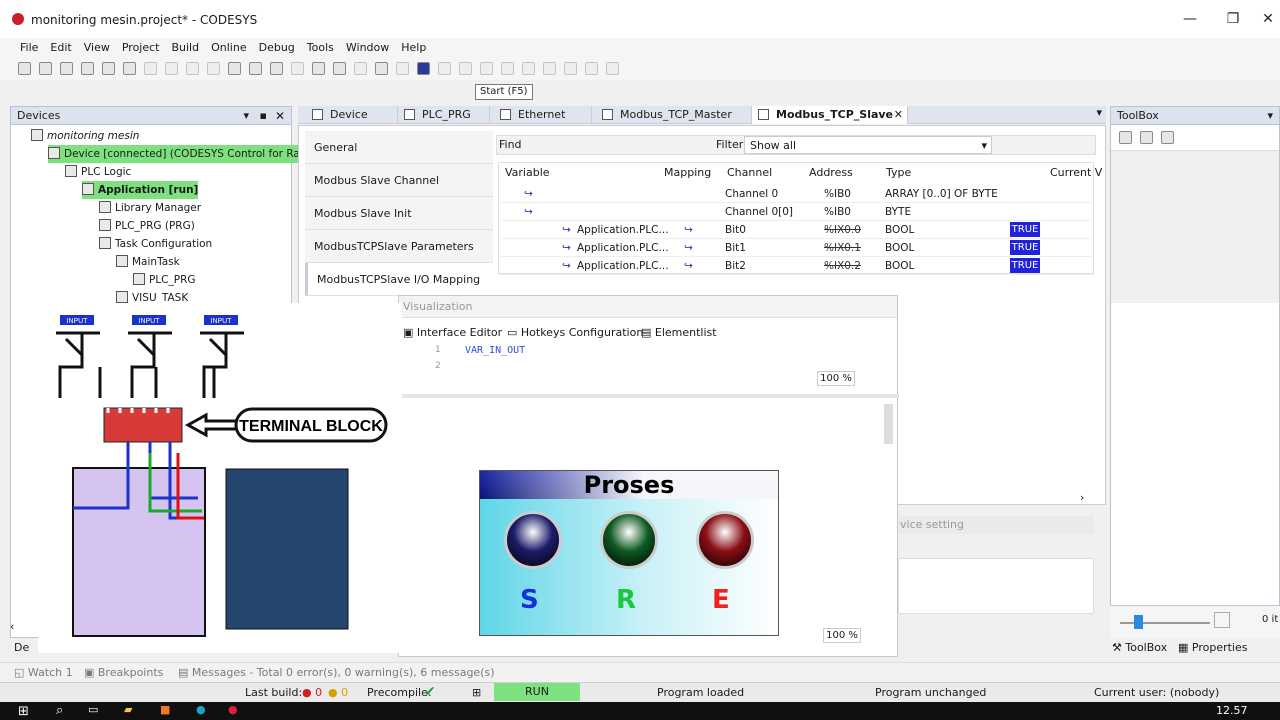 The width and height of the screenshot is (1280, 720). What do you see at coordinates (60, 48) in the screenshot?
I see `menu-edit: Edit` at bounding box center [60, 48].